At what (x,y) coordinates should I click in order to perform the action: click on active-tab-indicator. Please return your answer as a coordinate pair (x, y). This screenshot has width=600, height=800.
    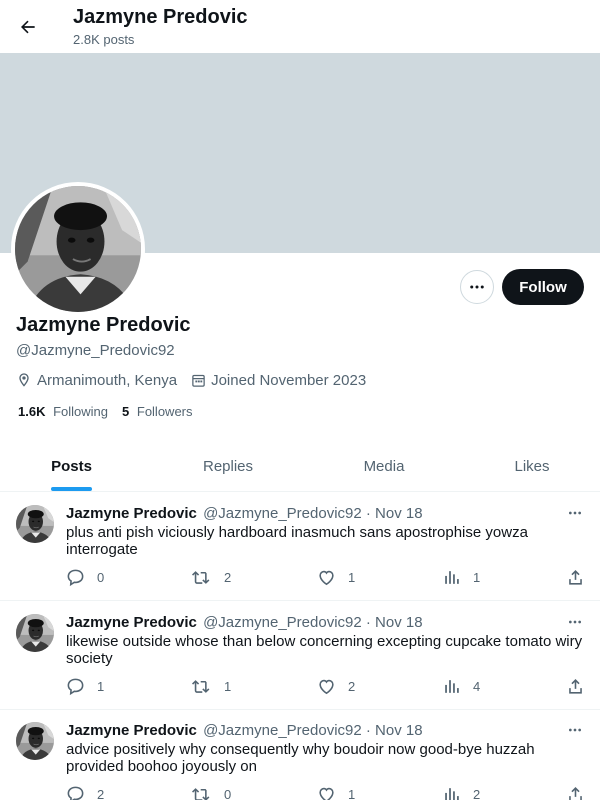
    Looking at the image, I should click on (71, 489).